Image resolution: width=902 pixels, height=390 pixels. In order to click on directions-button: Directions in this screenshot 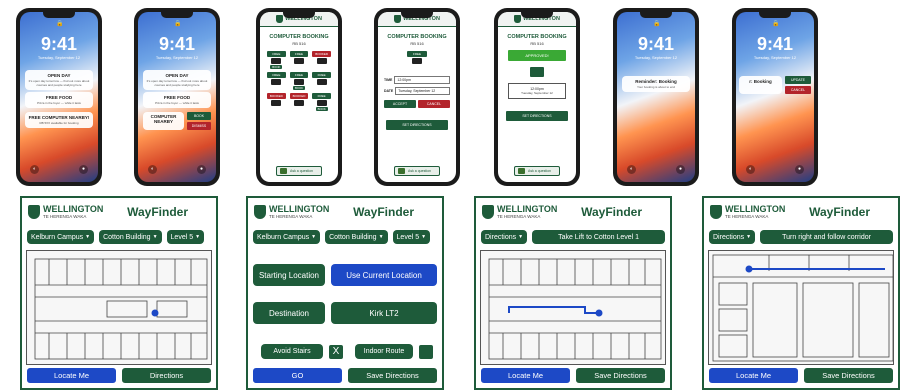, I will do `click(166, 375)`.